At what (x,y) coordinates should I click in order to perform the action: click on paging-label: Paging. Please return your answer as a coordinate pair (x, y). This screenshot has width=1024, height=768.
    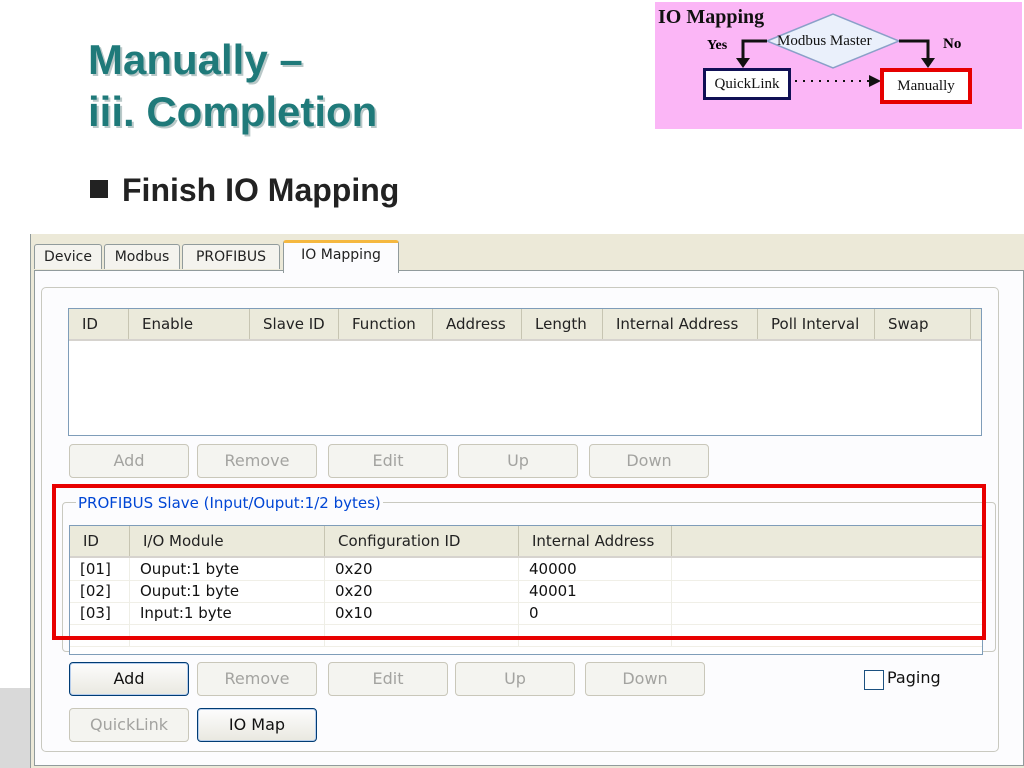
    Looking at the image, I should click on (914, 677).